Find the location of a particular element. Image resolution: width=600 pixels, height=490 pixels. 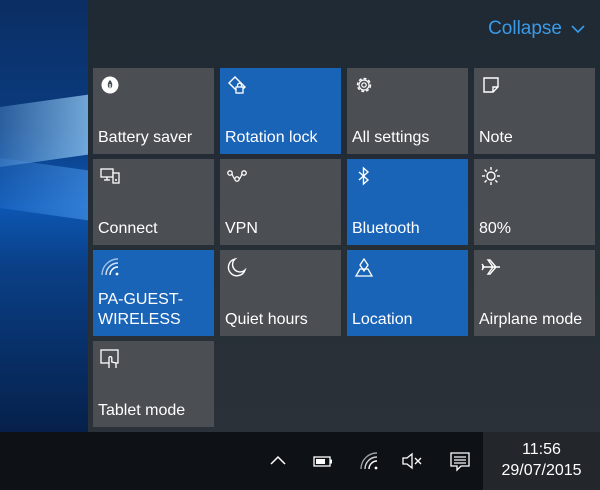

tile-note: Note is located at coordinates (534, 111).